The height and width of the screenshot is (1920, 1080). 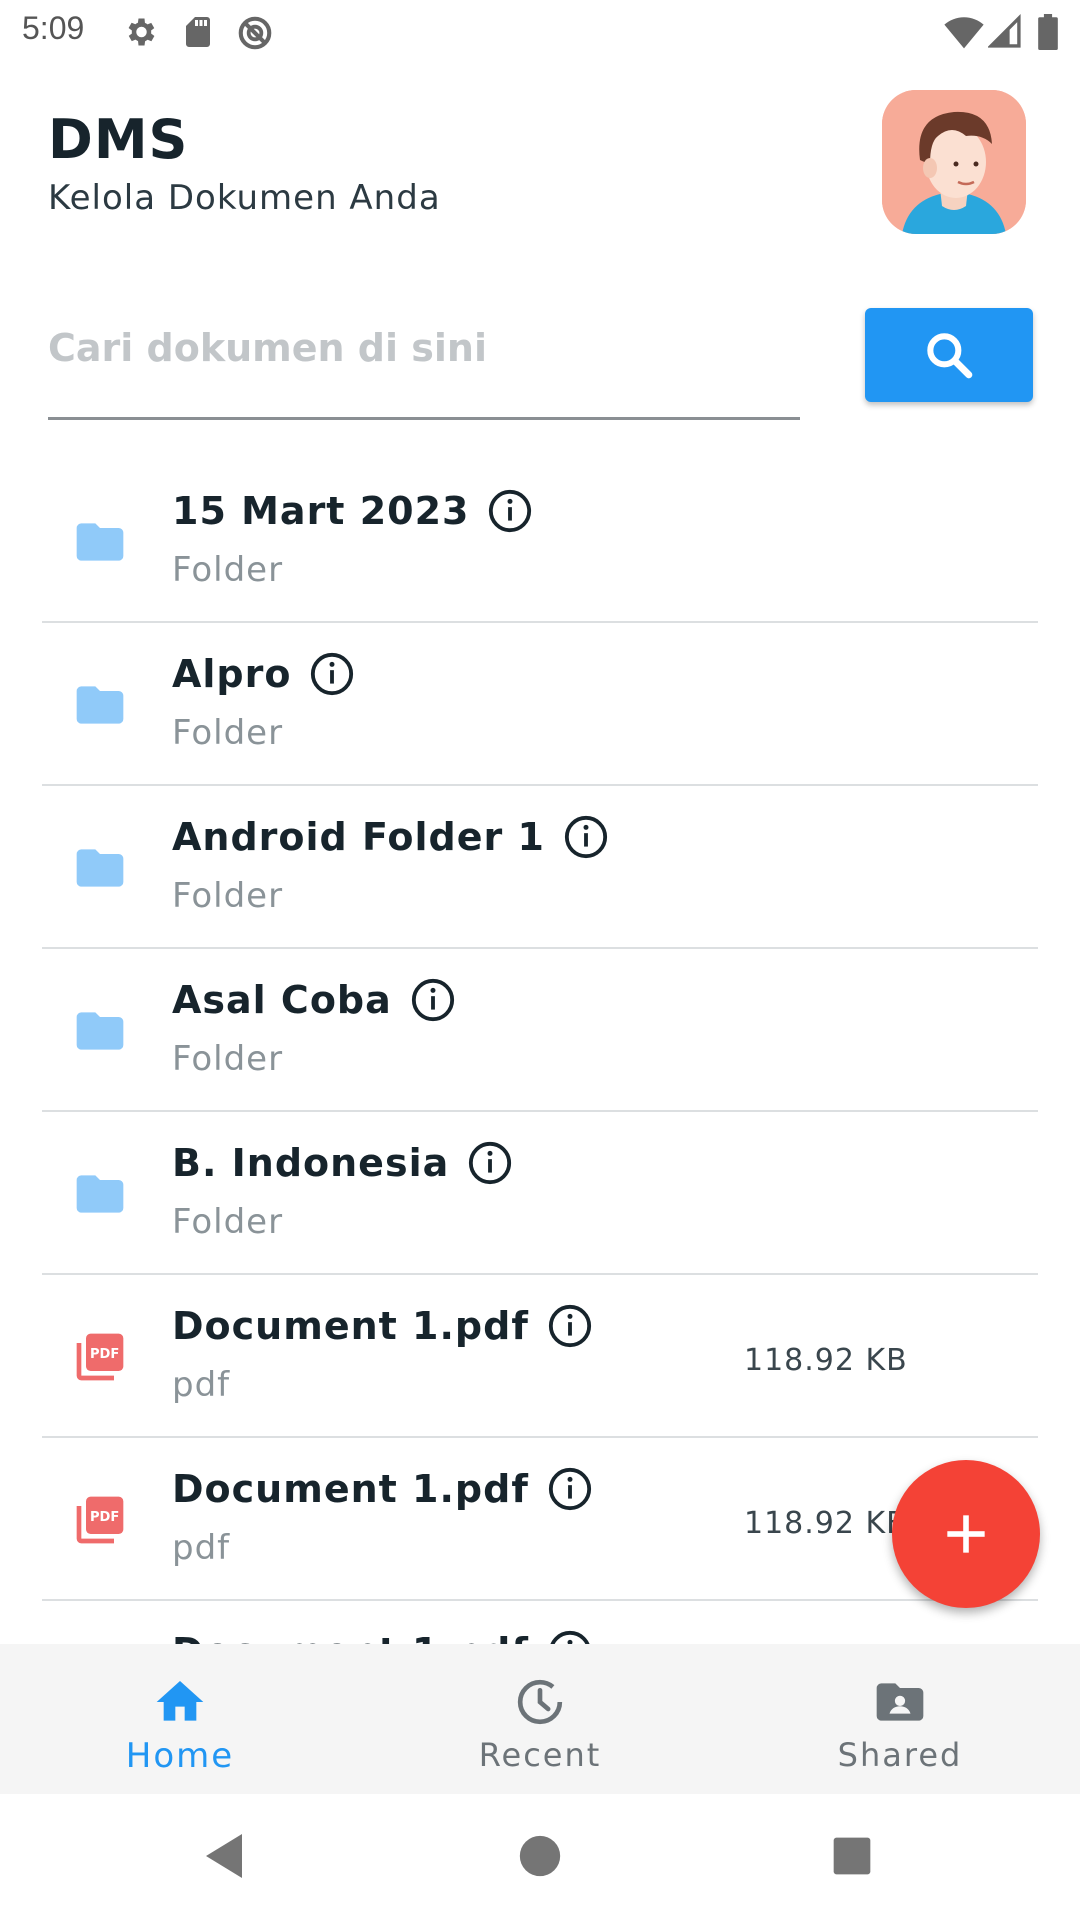 I want to click on nav-home: Home, so click(x=180, y=1719).